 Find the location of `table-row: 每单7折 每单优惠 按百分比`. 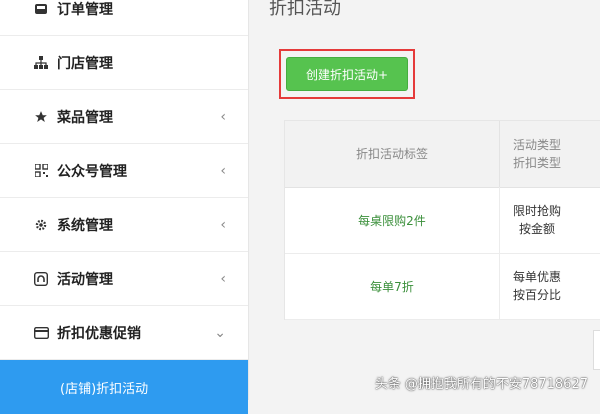

table-row: 每单7折 每单优惠 按百分比 is located at coordinates (442, 286).